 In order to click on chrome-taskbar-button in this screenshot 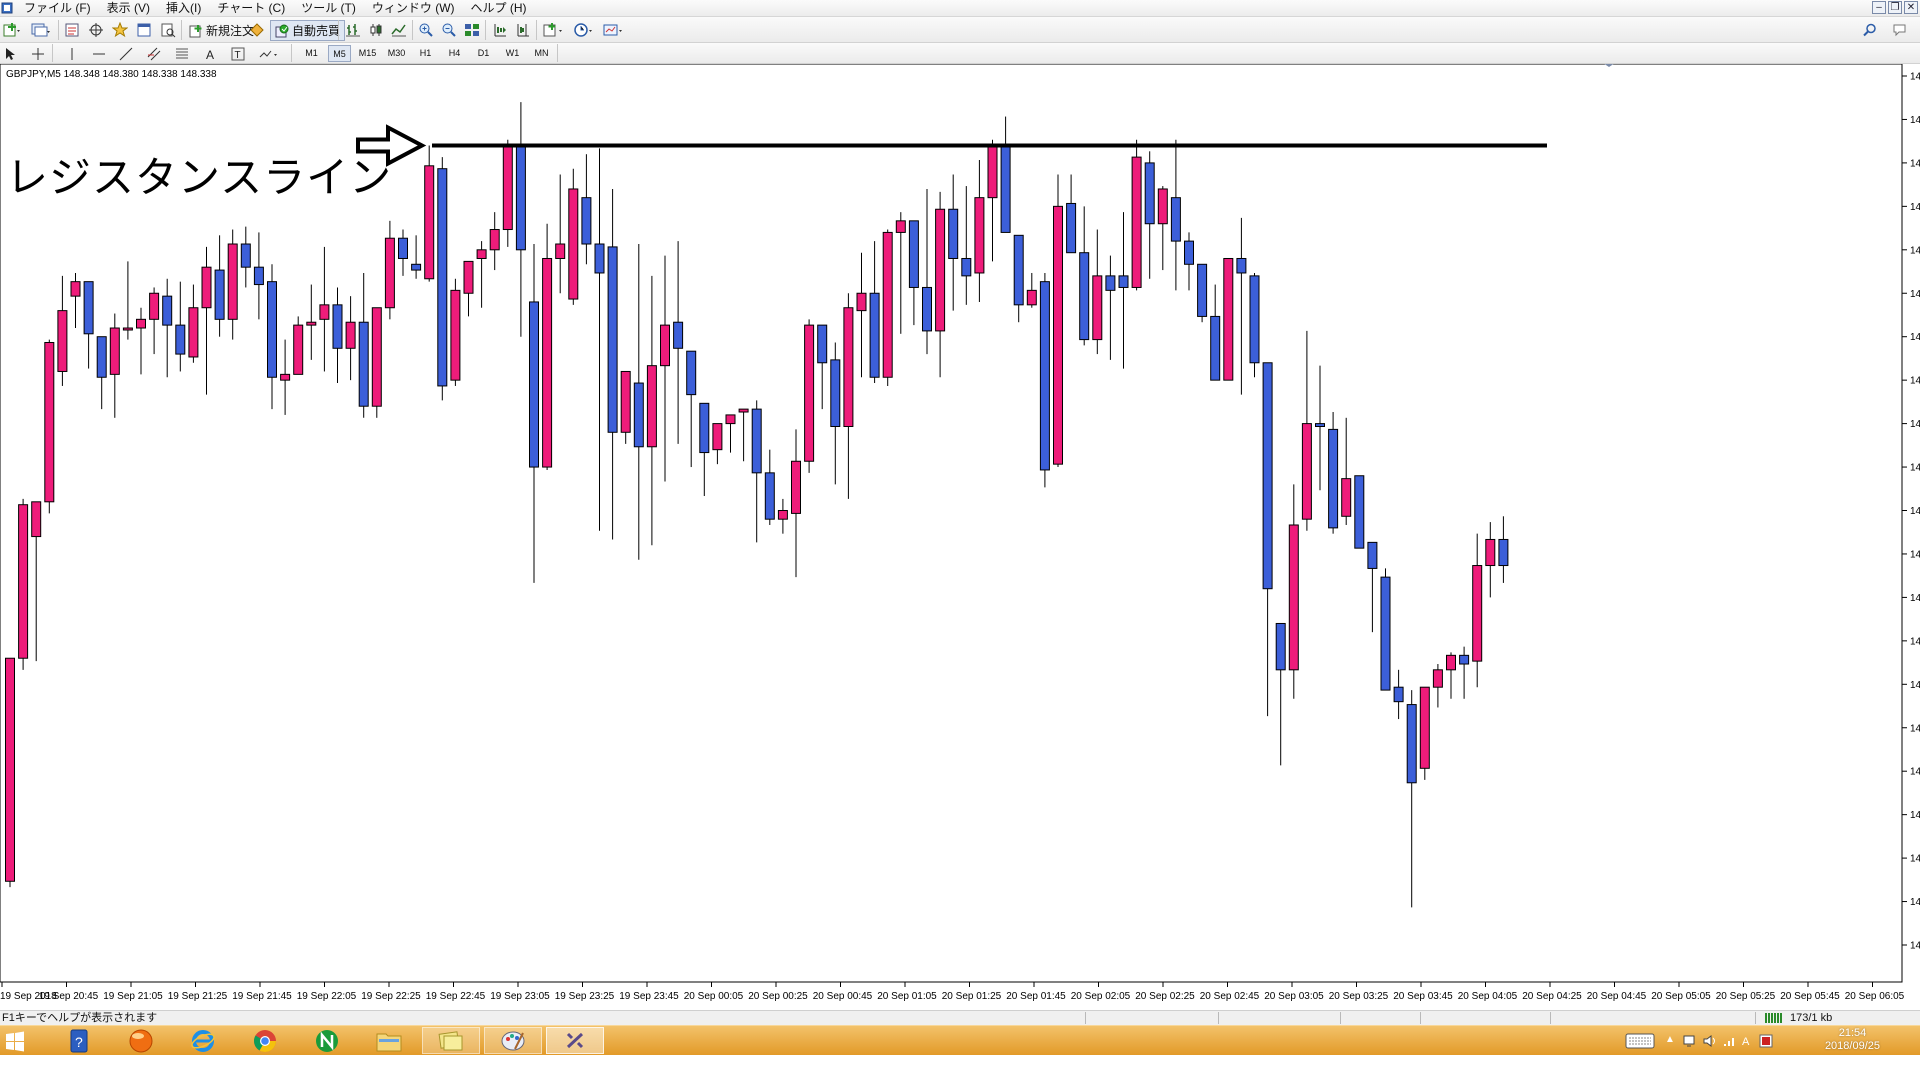, I will do `click(265, 1040)`.